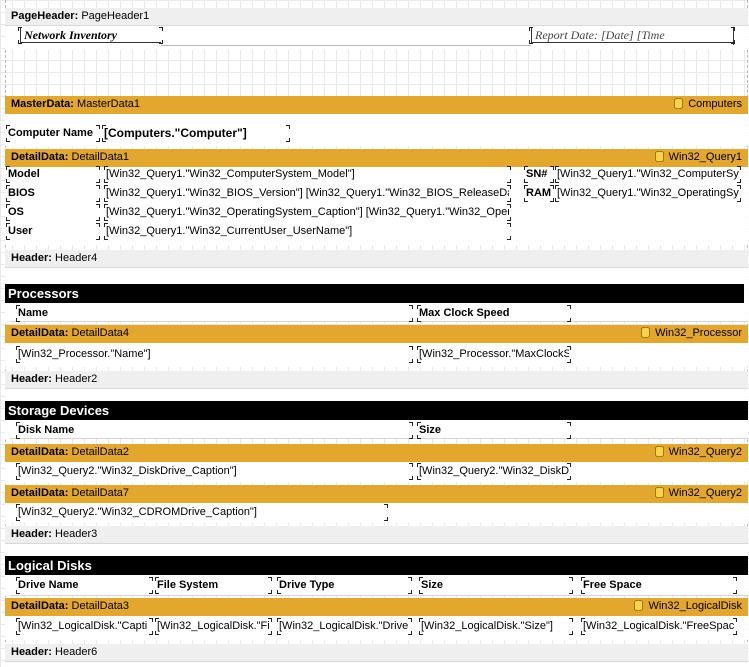  Describe the element at coordinates (53, 212) in the screenshot. I see `os-label: OS` at that location.